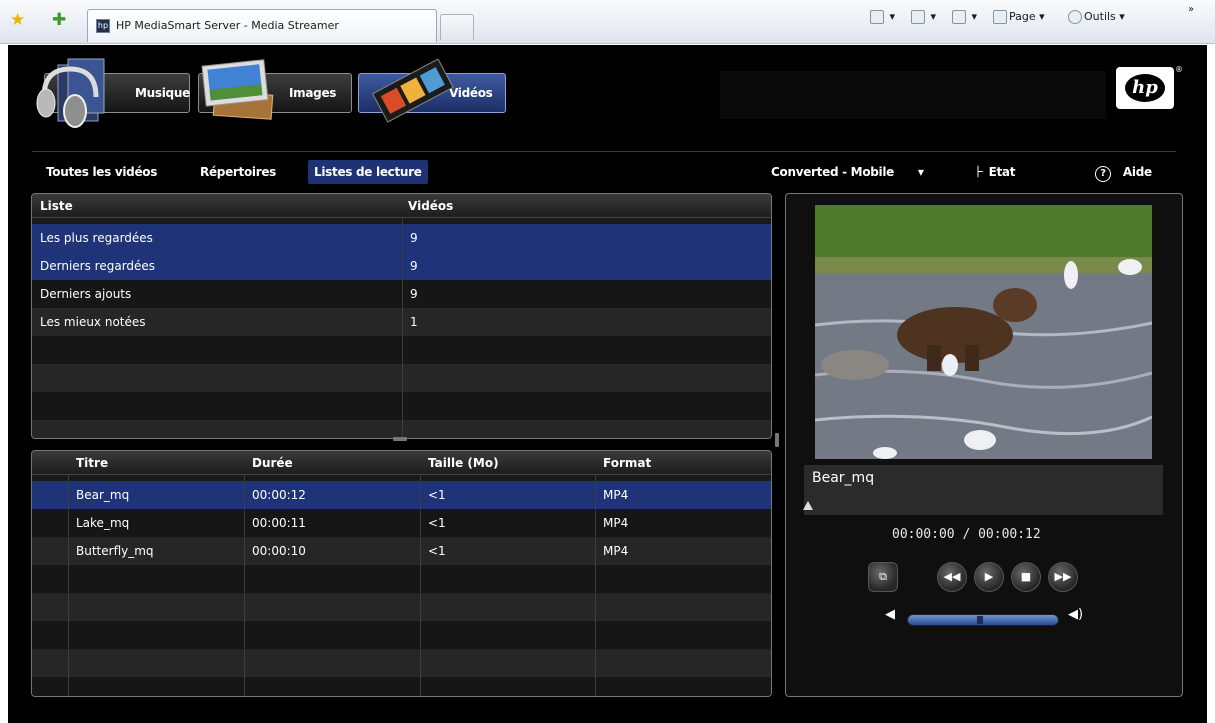 The height and width of the screenshot is (723, 1215). What do you see at coordinates (56, 206) in the screenshot?
I see `column-header-list: Liste` at bounding box center [56, 206].